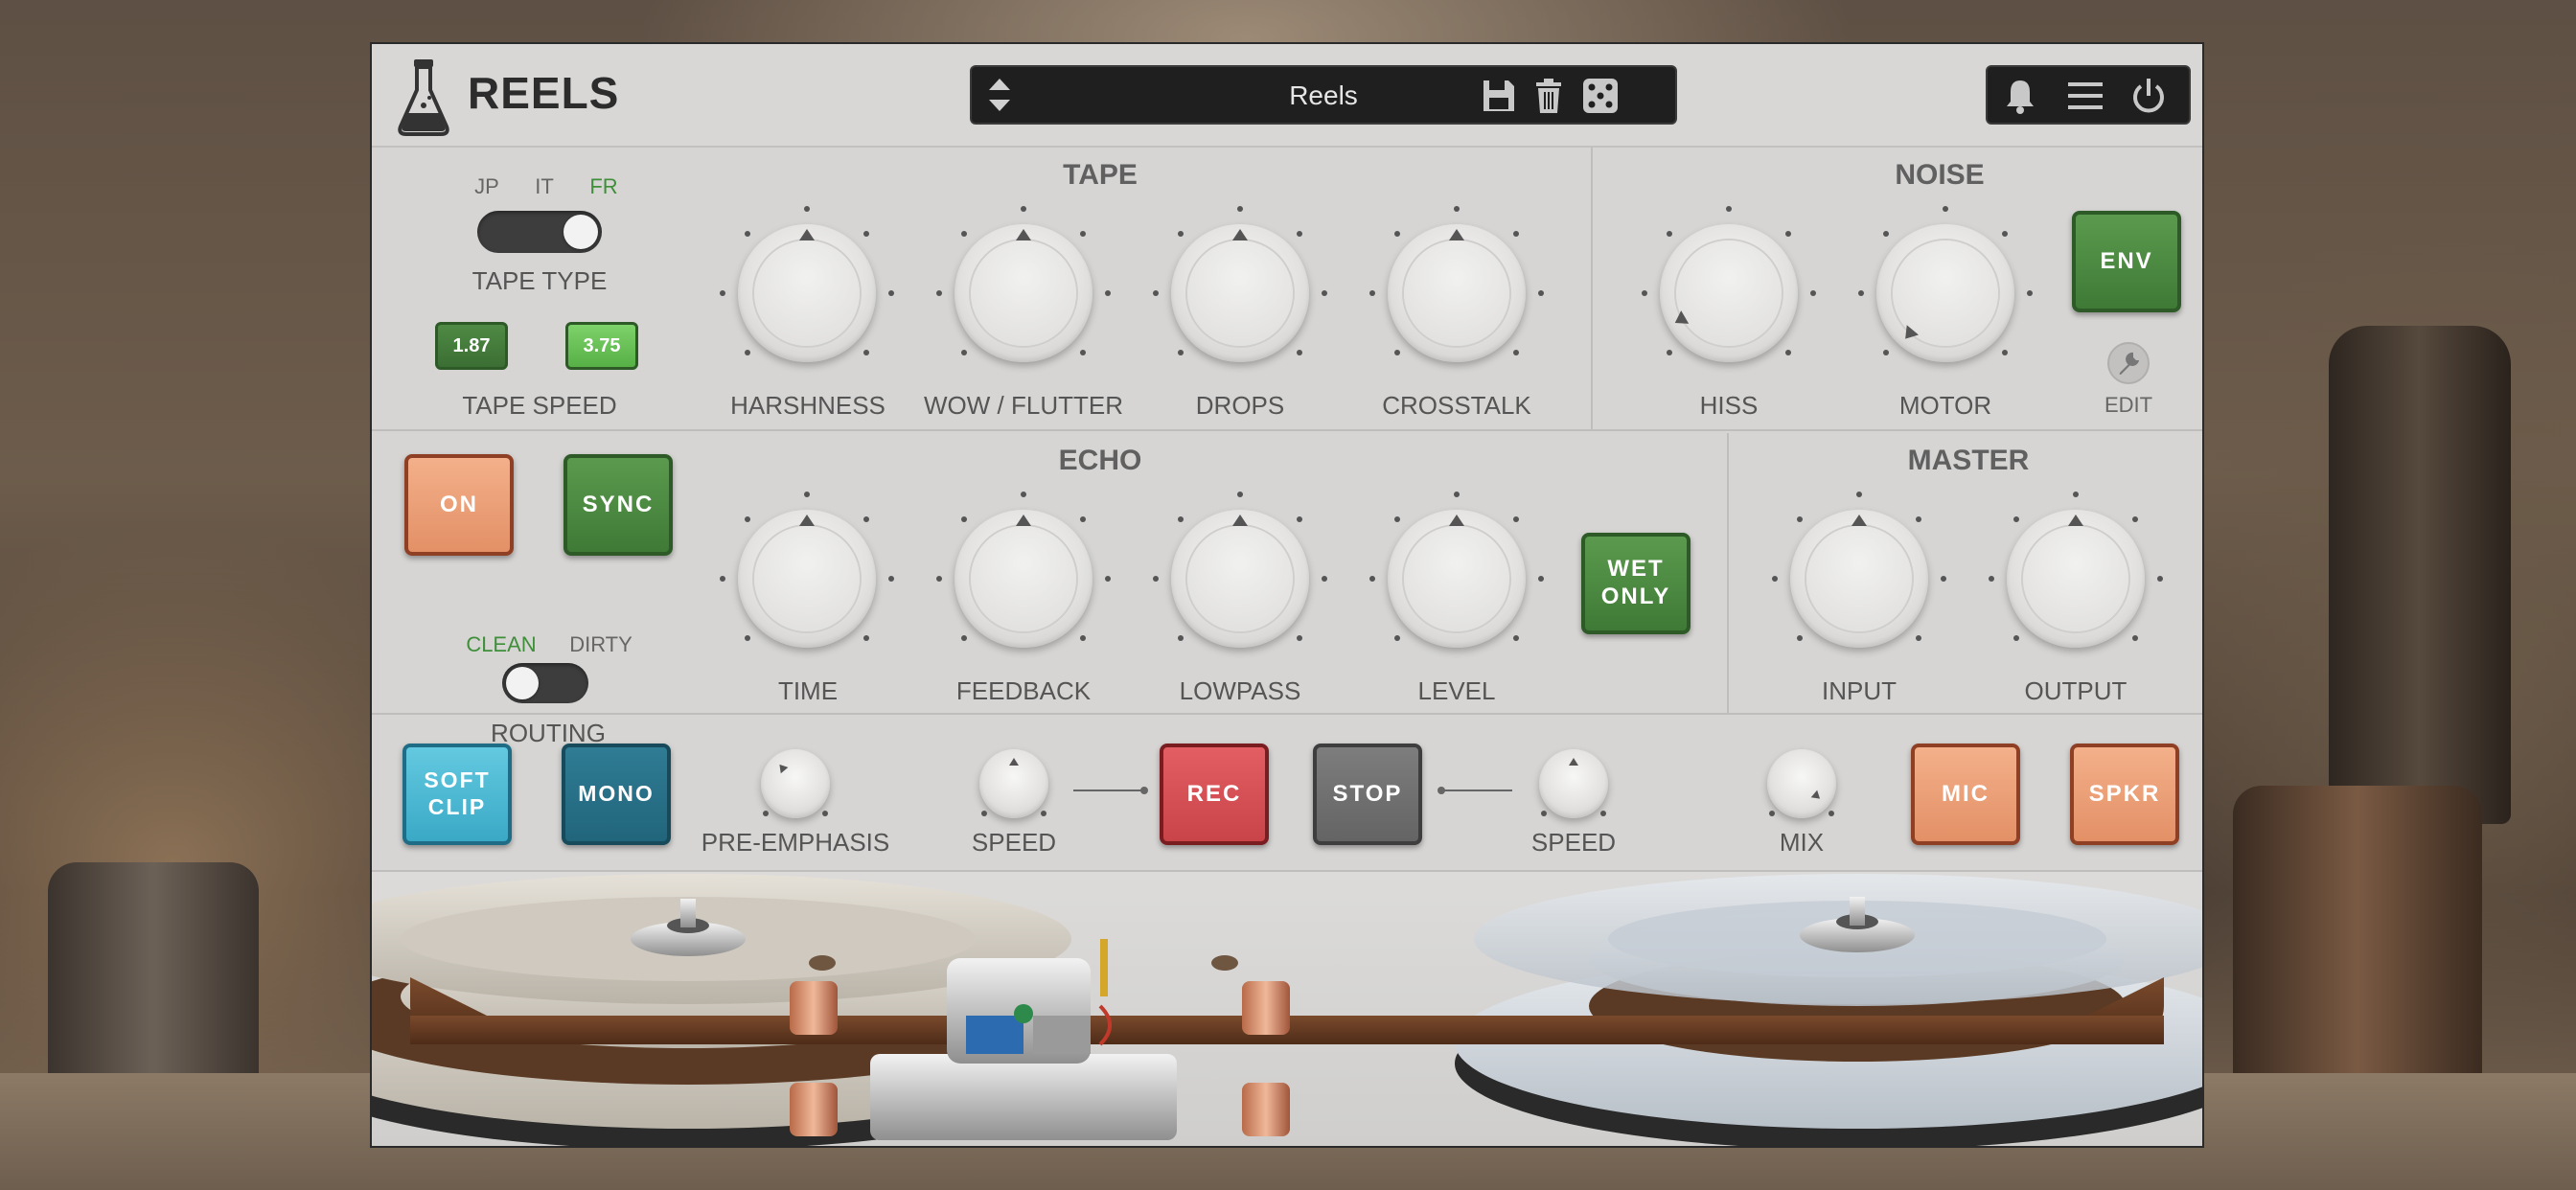 This screenshot has height=1190, width=2576. What do you see at coordinates (1014, 784) in the screenshot?
I see `speed-left-knob` at bounding box center [1014, 784].